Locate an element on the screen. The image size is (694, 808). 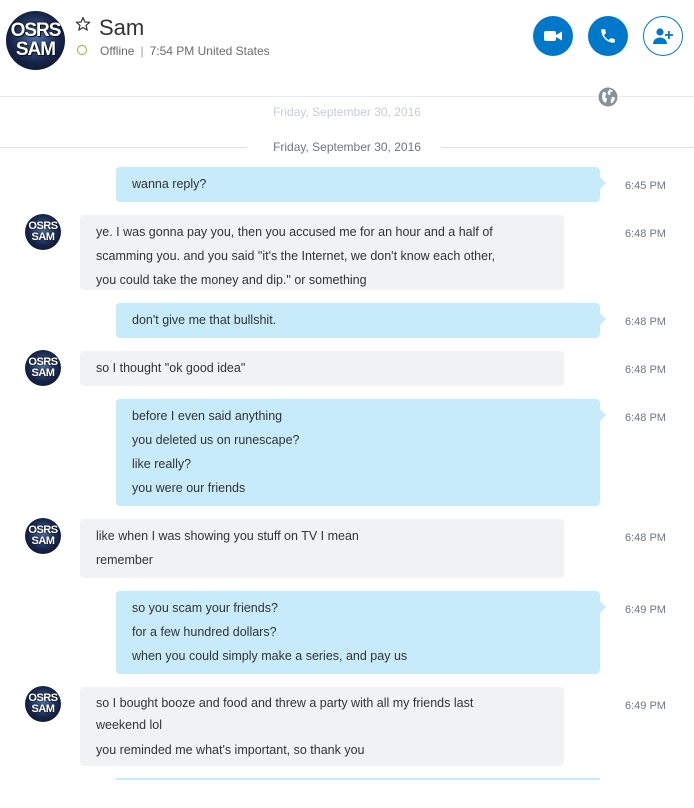
phone-icon is located at coordinates (608, 36).